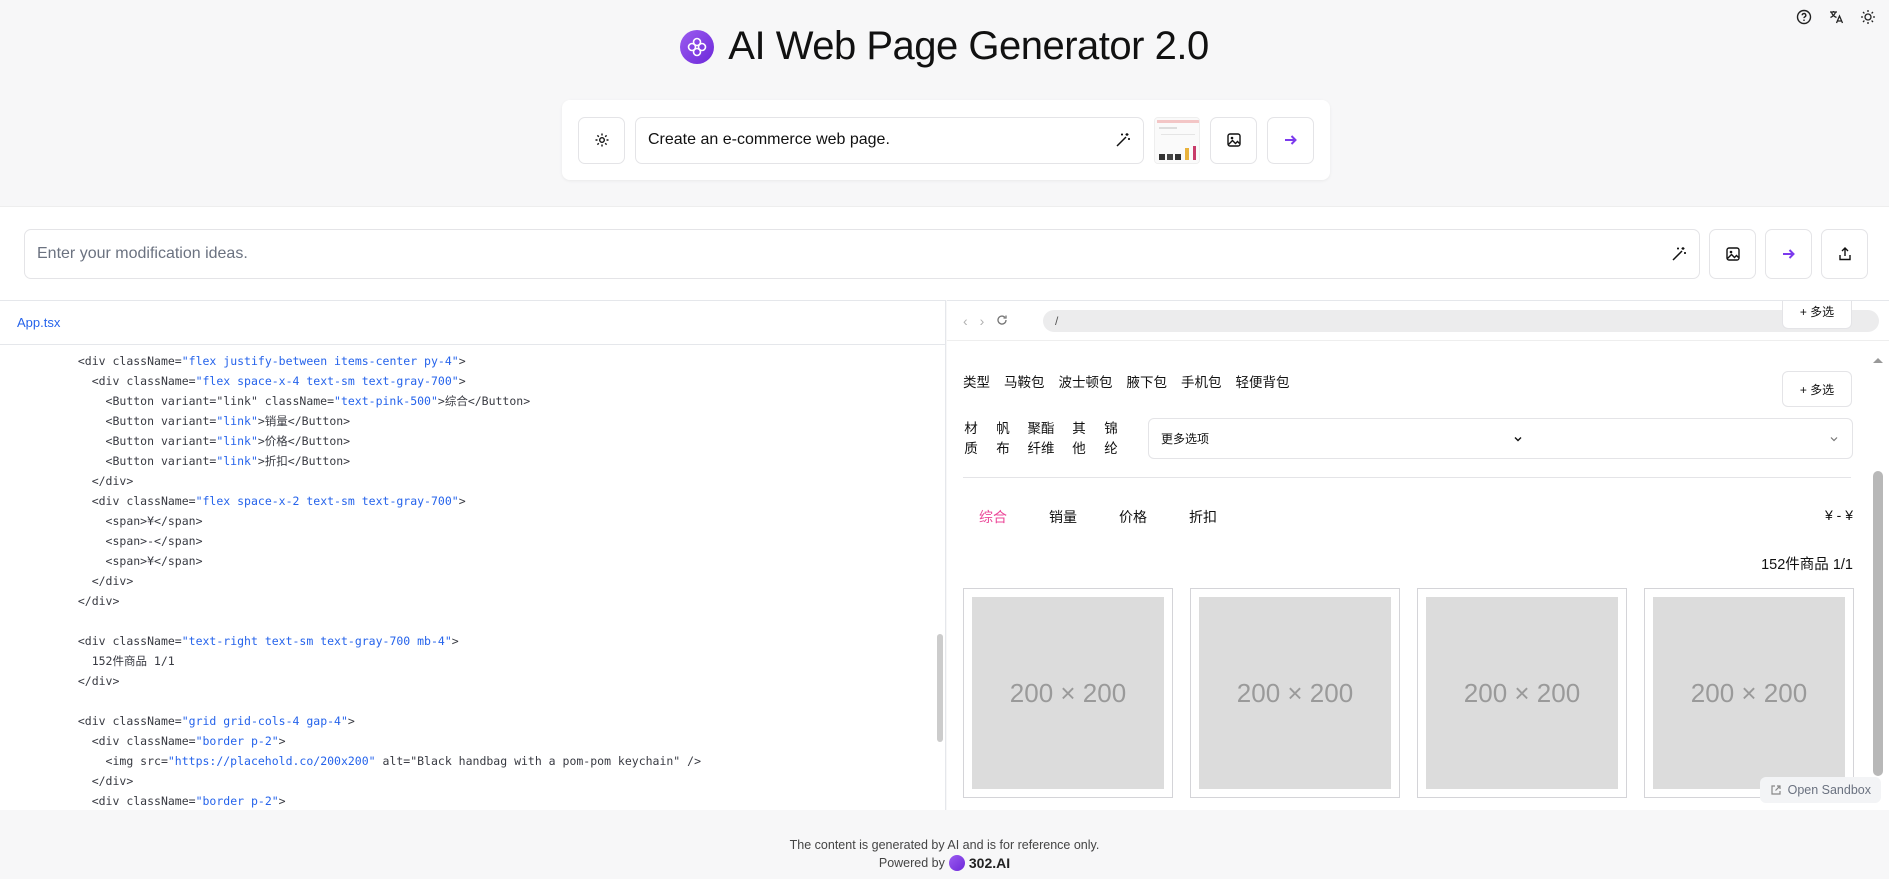  What do you see at coordinates (133, 661) in the screenshot?
I see `code-line: 152件商品 1/1` at bounding box center [133, 661].